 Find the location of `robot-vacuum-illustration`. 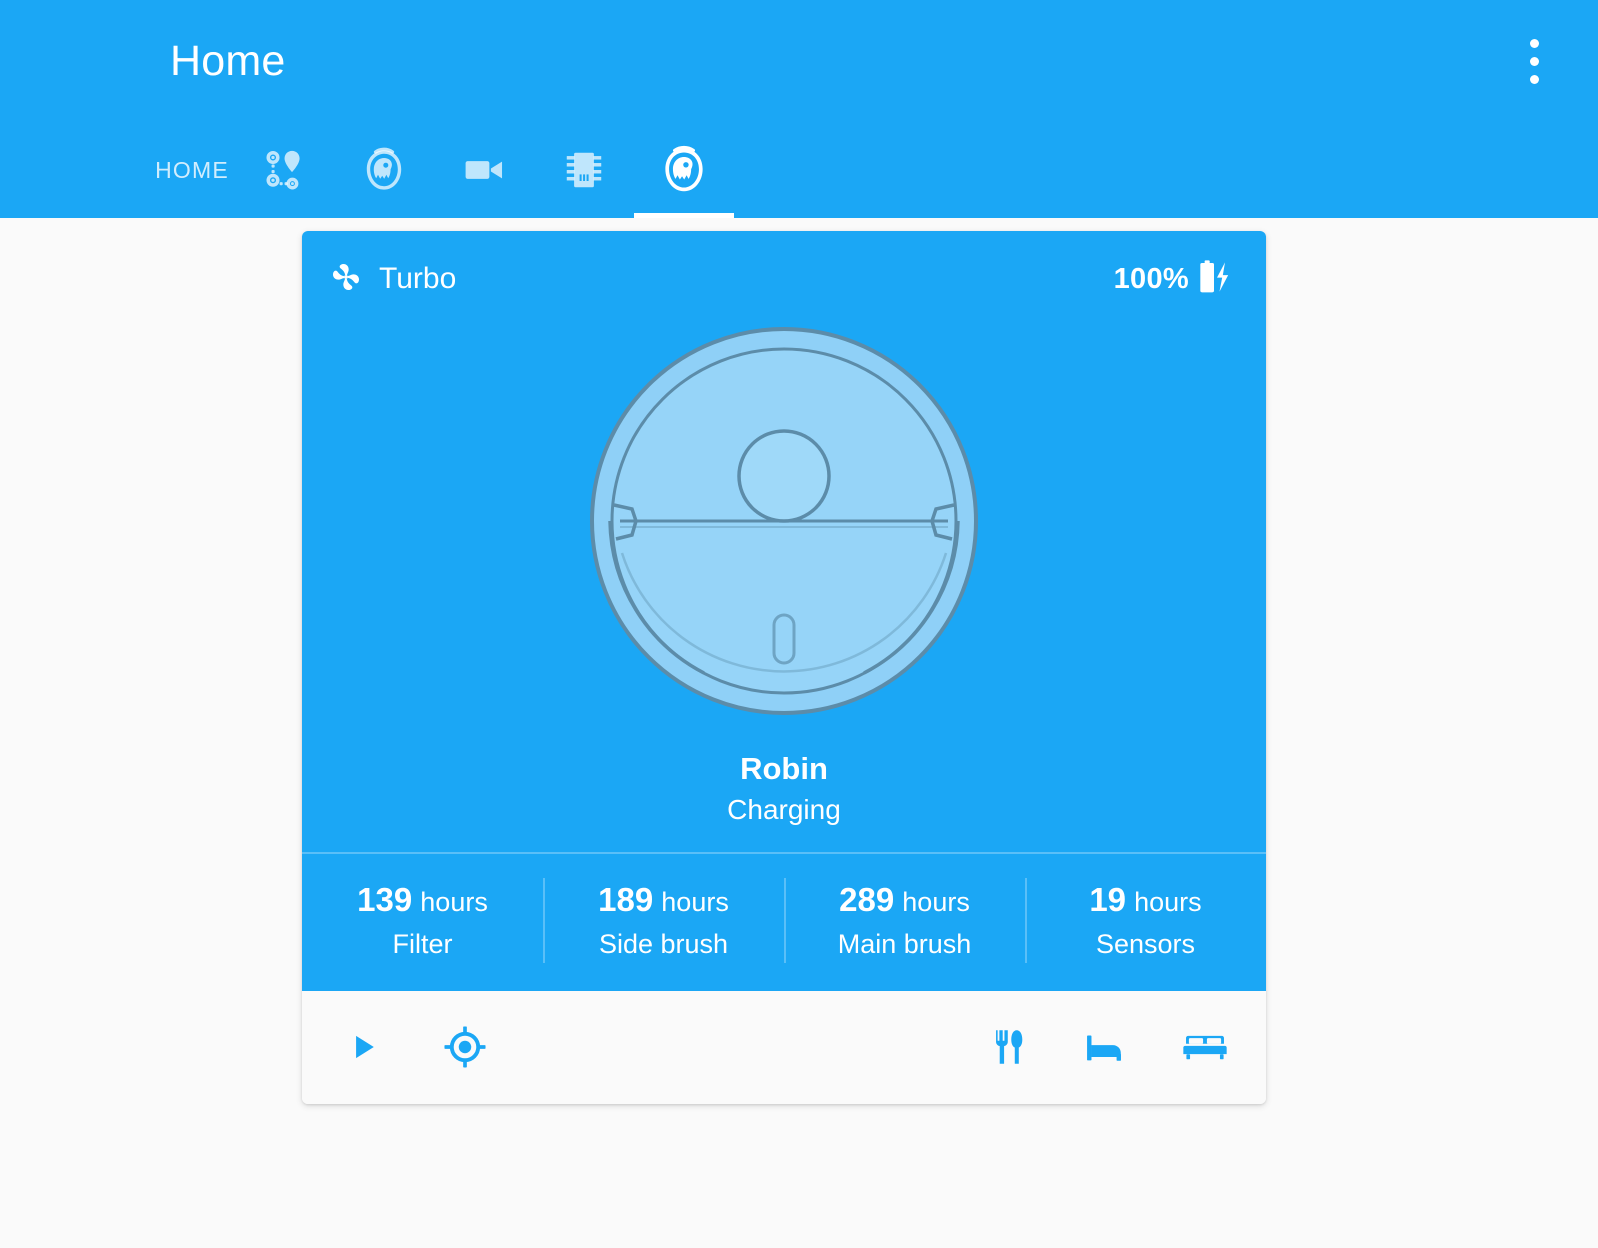

robot-vacuum-illustration is located at coordinates (784, 523).